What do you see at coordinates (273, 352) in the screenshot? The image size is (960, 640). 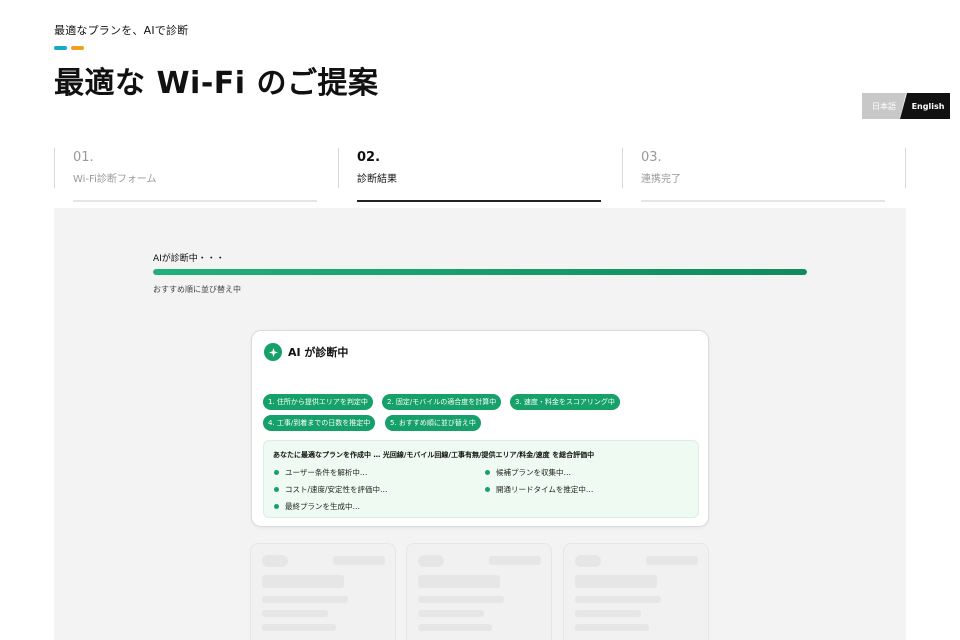 I see `ai-sparkle-icon` at bounding box center [273, 352].